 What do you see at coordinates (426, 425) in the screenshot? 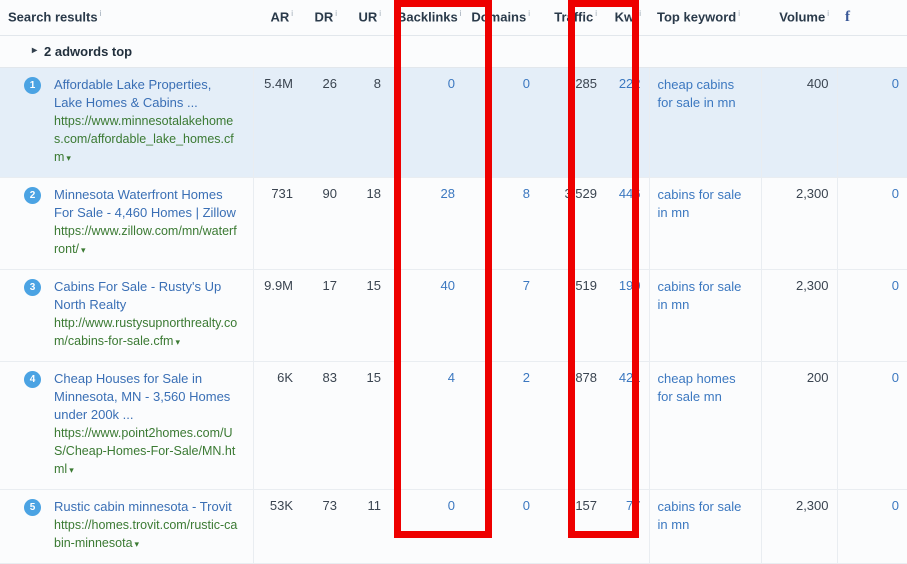
I see `cell-backlinks: 4` at bounding box center [426, 425].